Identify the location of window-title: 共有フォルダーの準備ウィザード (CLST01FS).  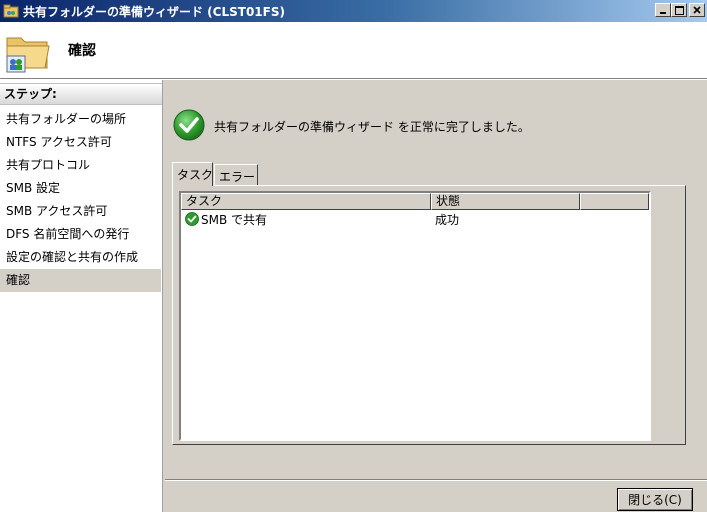
(154, 11).